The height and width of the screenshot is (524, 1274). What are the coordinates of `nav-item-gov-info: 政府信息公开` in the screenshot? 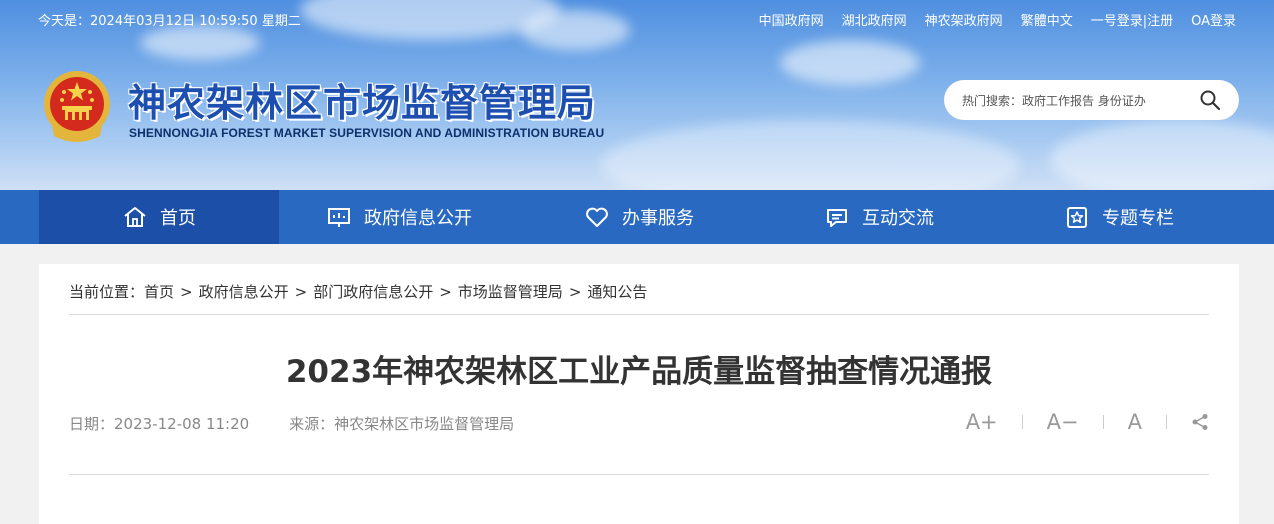 It's located at (399, 217).